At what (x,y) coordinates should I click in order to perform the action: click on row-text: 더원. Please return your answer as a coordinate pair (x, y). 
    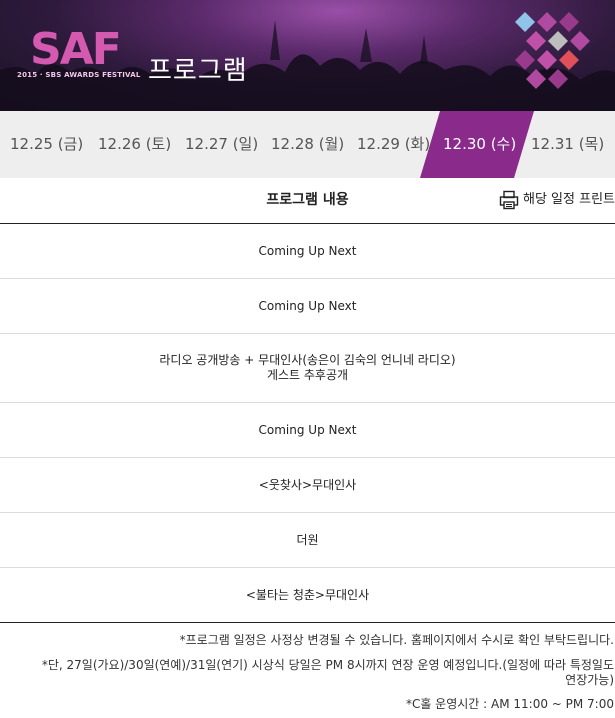
    Looking at the image, I should click on (307, 539).